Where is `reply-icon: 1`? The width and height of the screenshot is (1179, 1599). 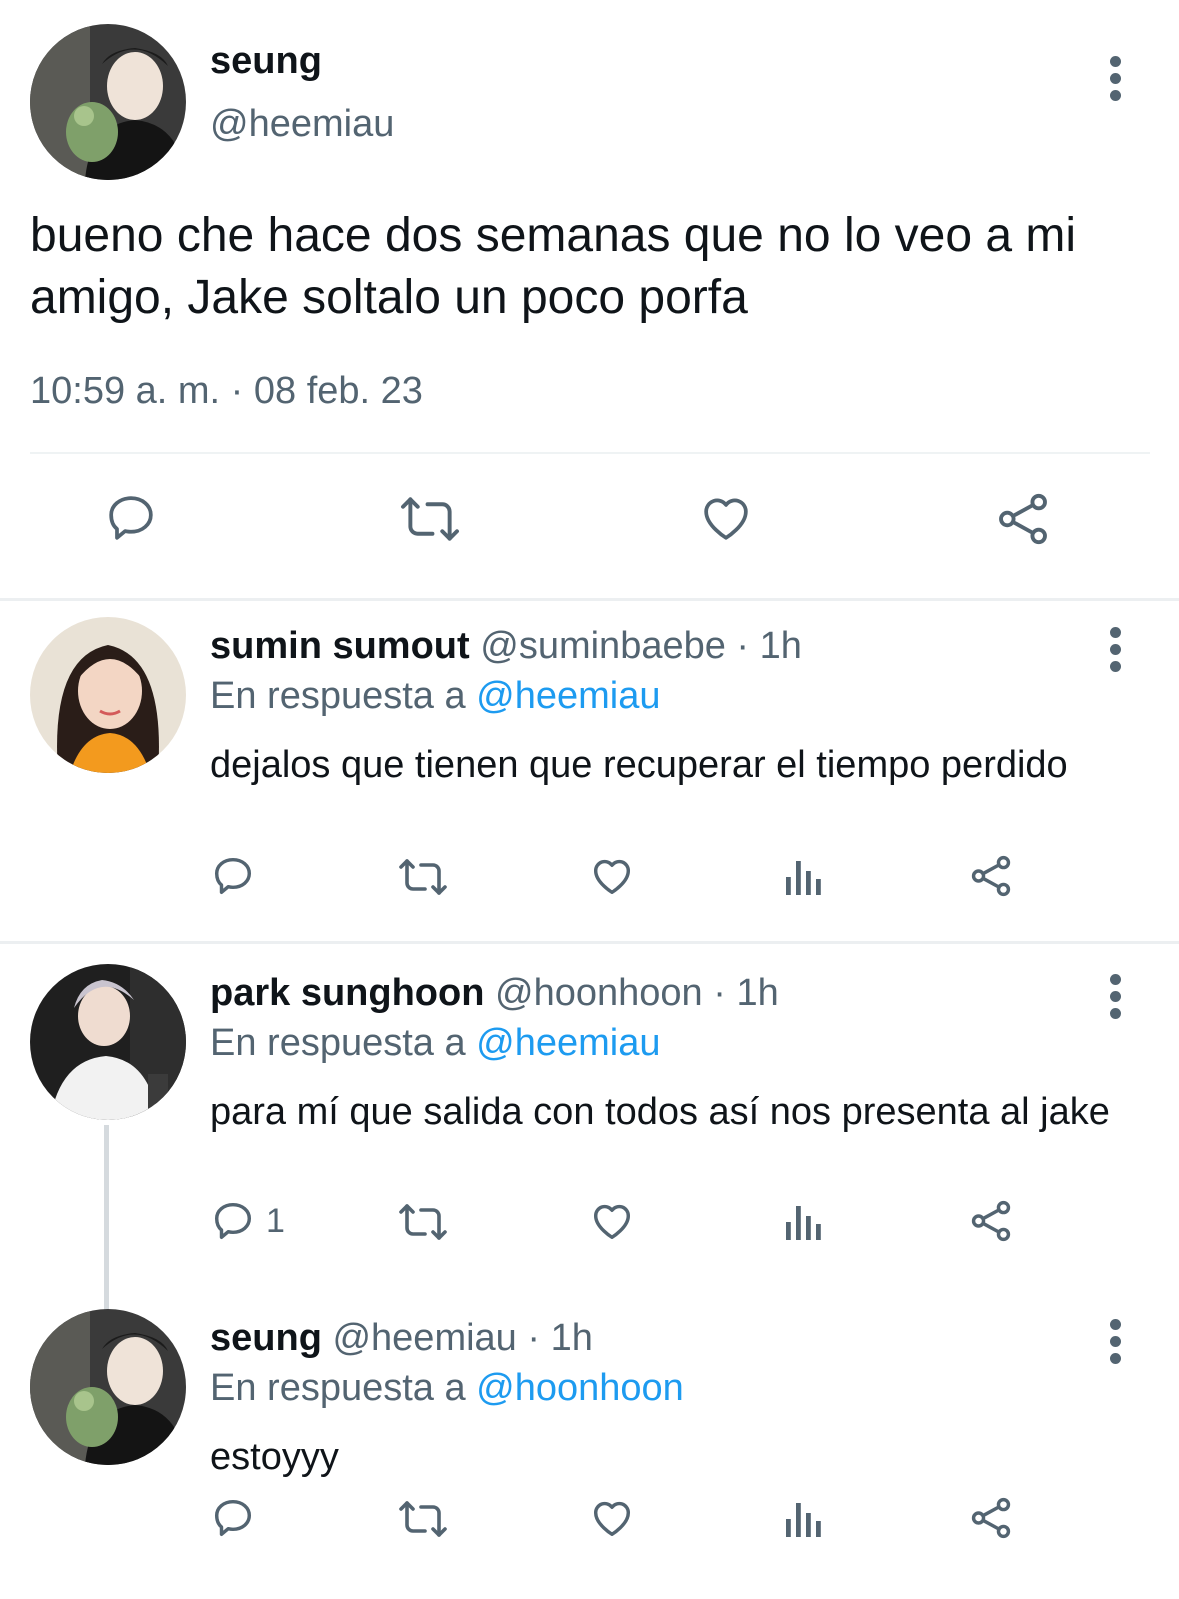
reply-icon: 1 is located at coordinates (247, 1221).